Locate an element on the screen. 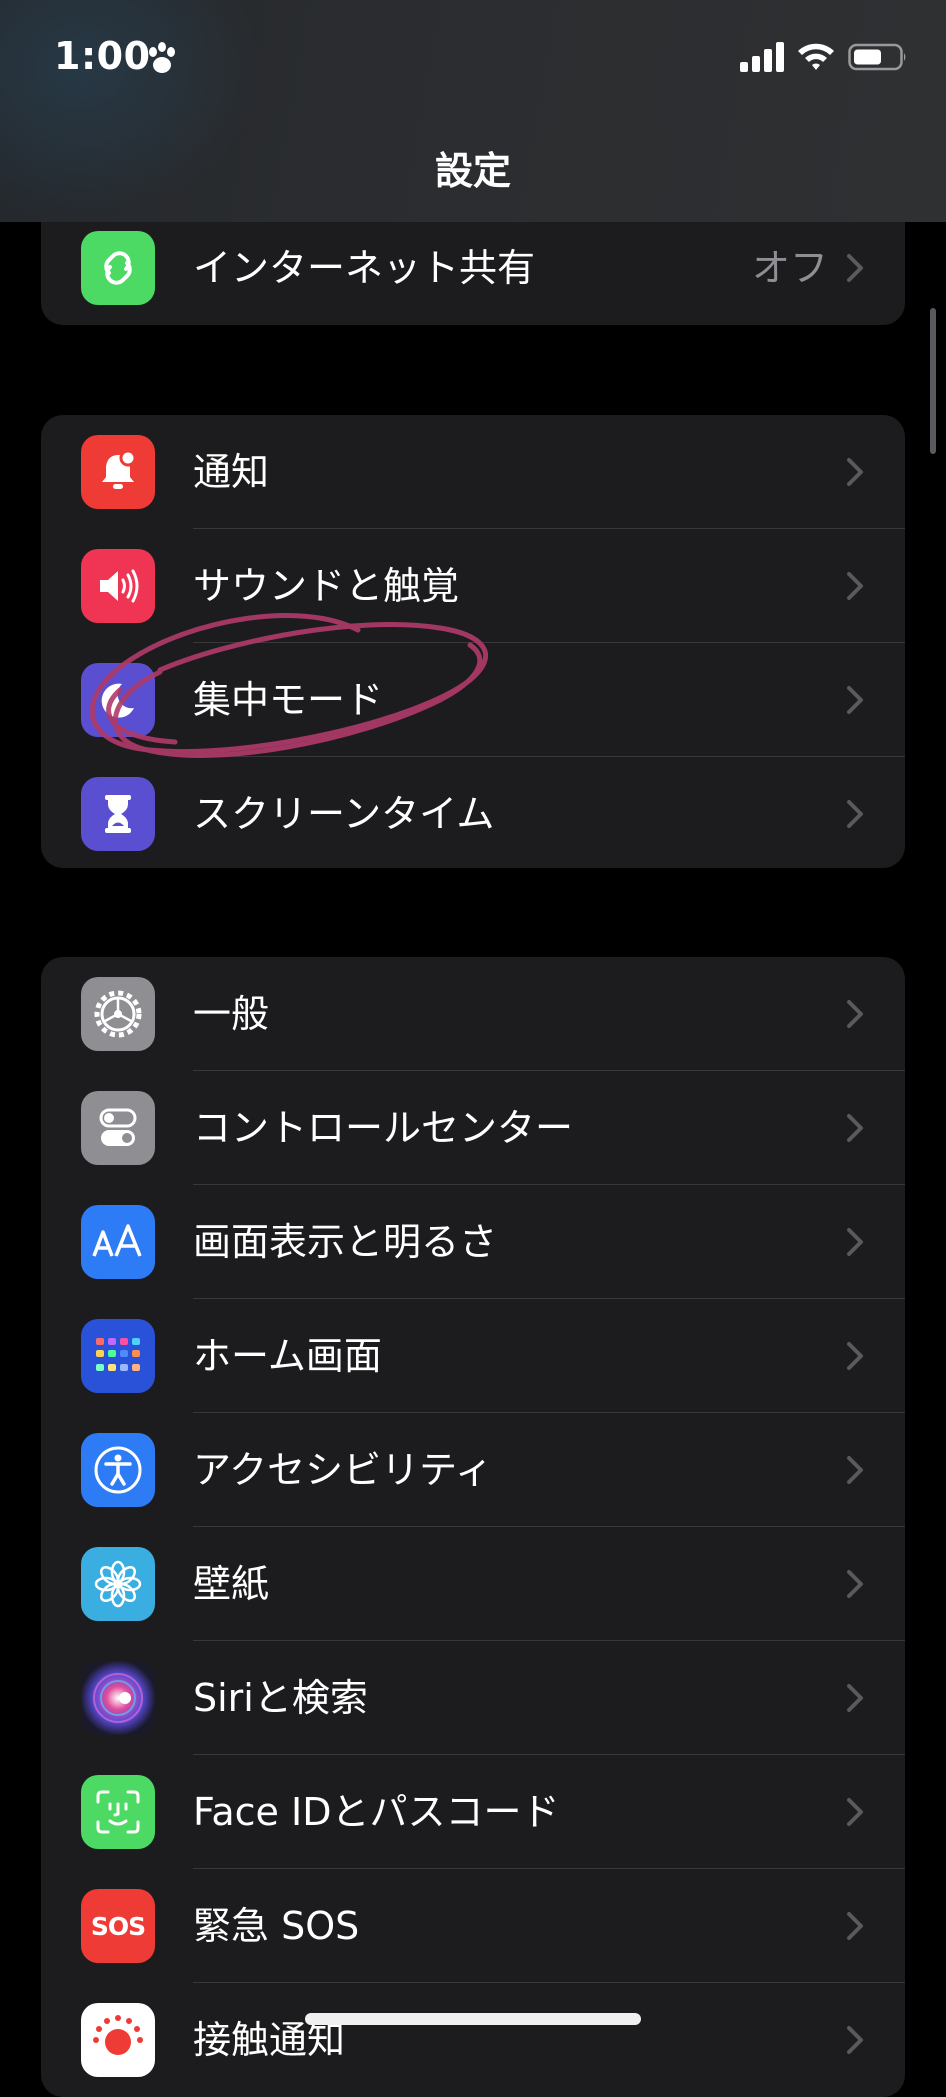 The image size is (946, 2097). hotspot-icon is located at coordinates (118, 268).